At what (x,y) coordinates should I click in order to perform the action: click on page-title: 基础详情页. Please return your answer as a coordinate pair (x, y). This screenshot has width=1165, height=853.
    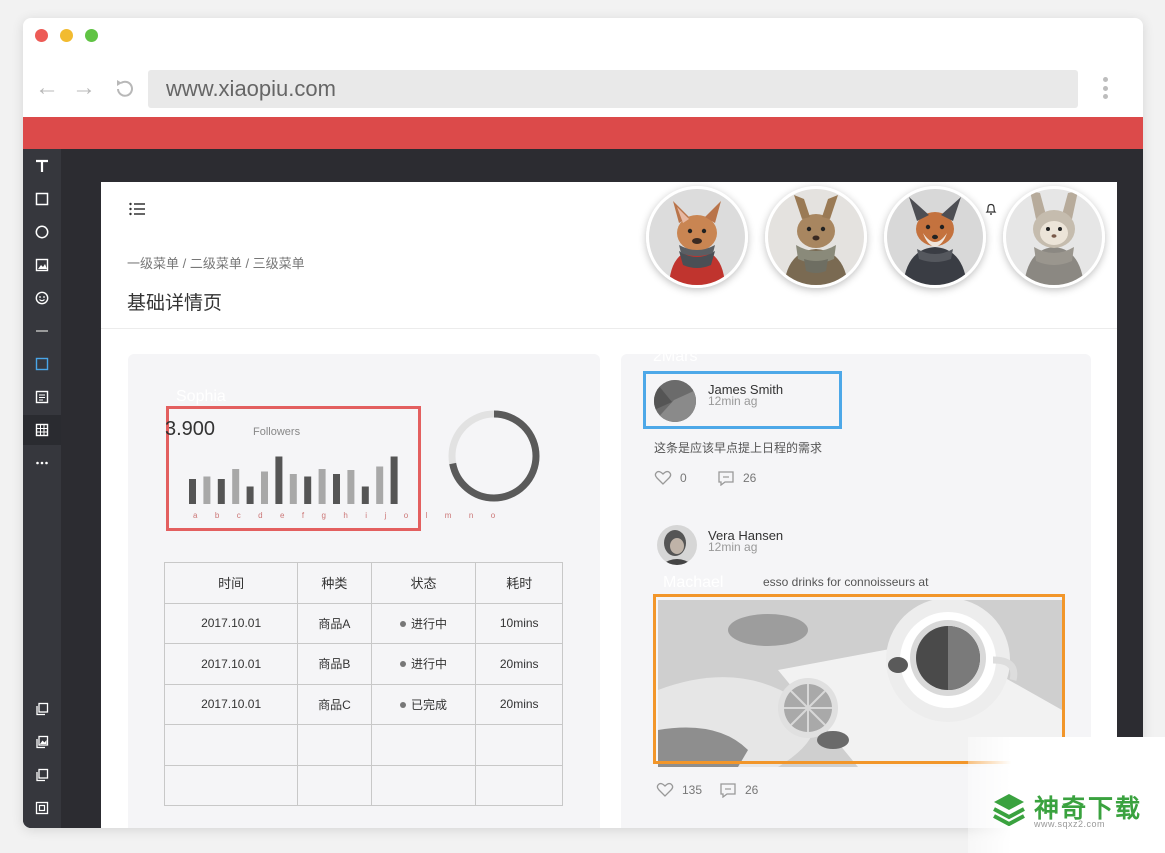
    Looking at the image, I should click on (175, 303).